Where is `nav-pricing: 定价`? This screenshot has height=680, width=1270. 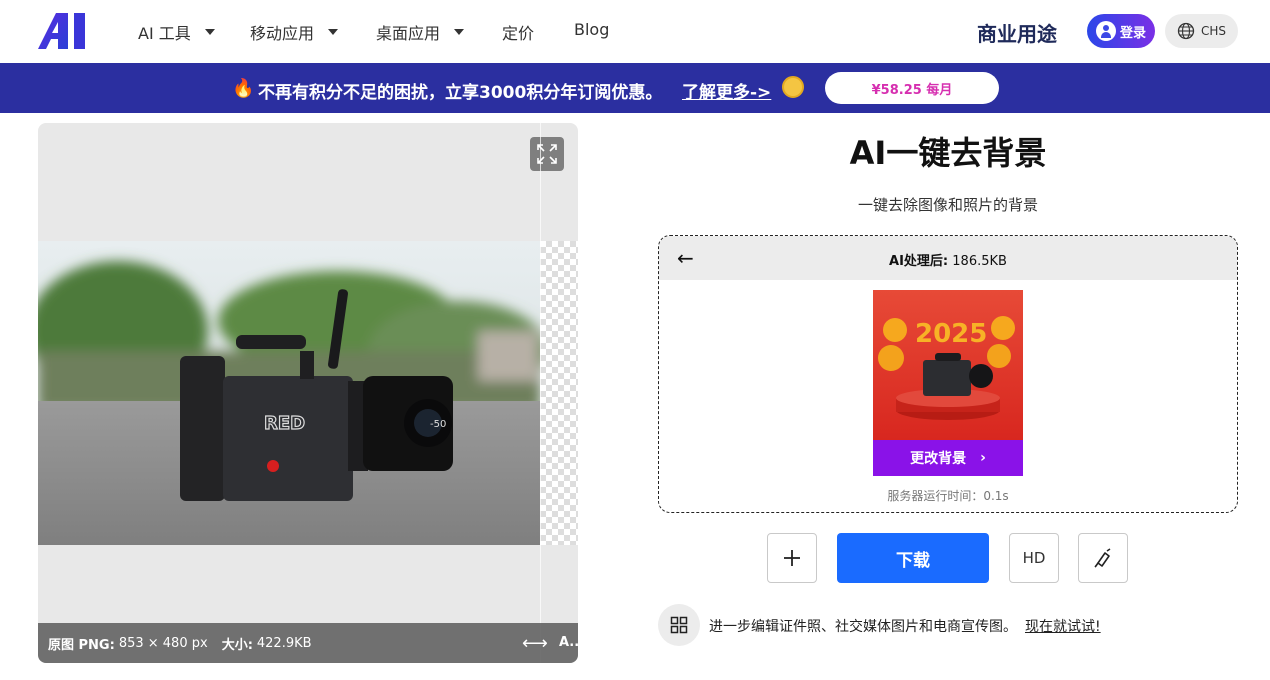
nav-pricing: 定价 is located at coordinates (518, 32).